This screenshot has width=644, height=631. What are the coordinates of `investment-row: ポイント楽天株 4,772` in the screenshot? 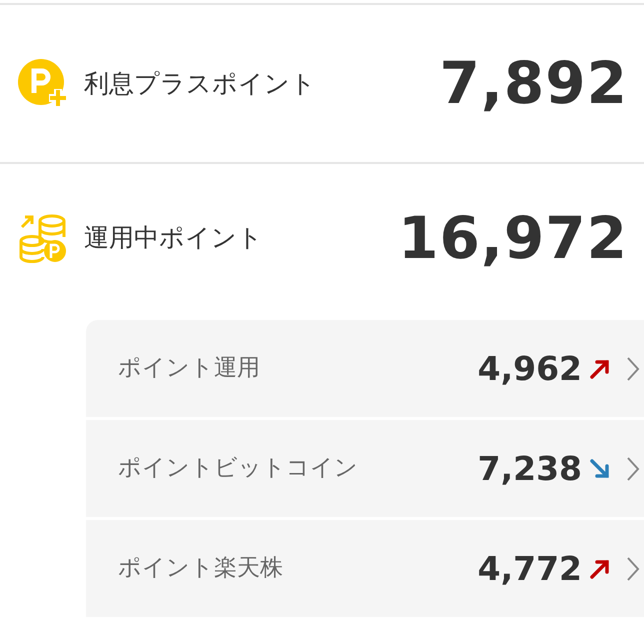 It's located at (365, 570).